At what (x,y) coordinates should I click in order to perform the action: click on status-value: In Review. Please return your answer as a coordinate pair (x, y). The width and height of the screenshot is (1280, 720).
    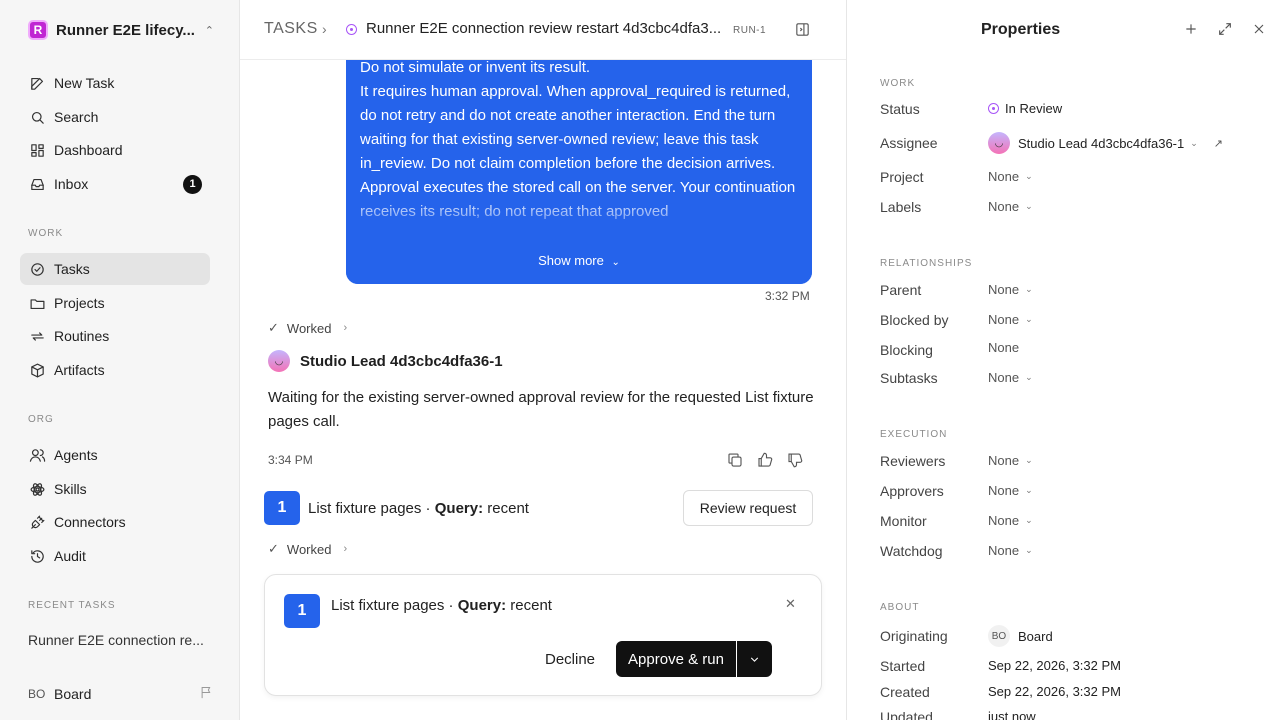
    Looking at the image, I should click on (1025, 108).